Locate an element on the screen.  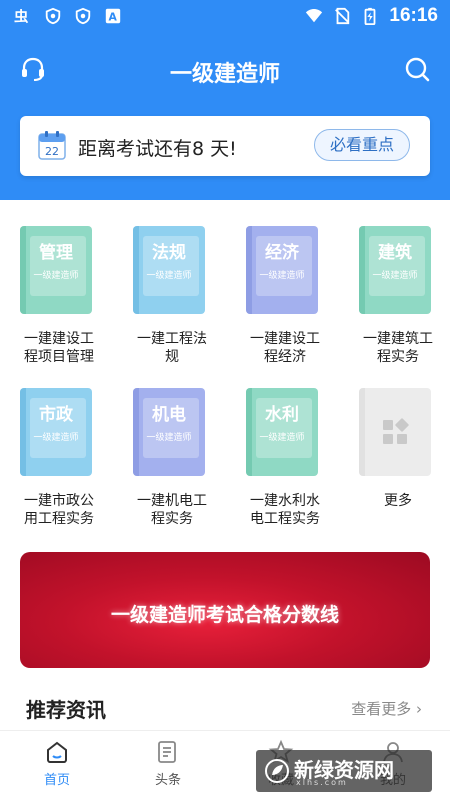
book-tag: 管理 is located at coordinates (56, 253).